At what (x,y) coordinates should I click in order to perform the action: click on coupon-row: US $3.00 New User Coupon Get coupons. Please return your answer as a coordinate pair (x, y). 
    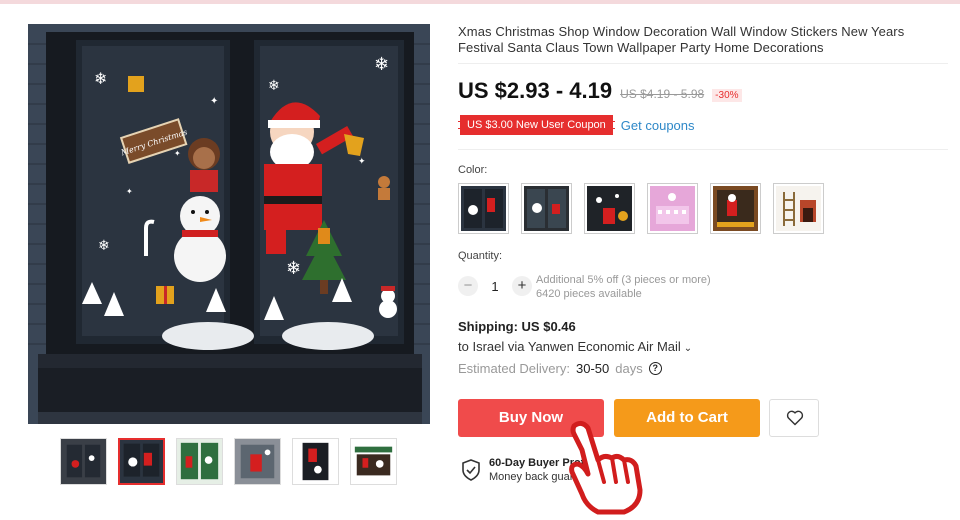
    Looking at the image, I should click on (576, 125).